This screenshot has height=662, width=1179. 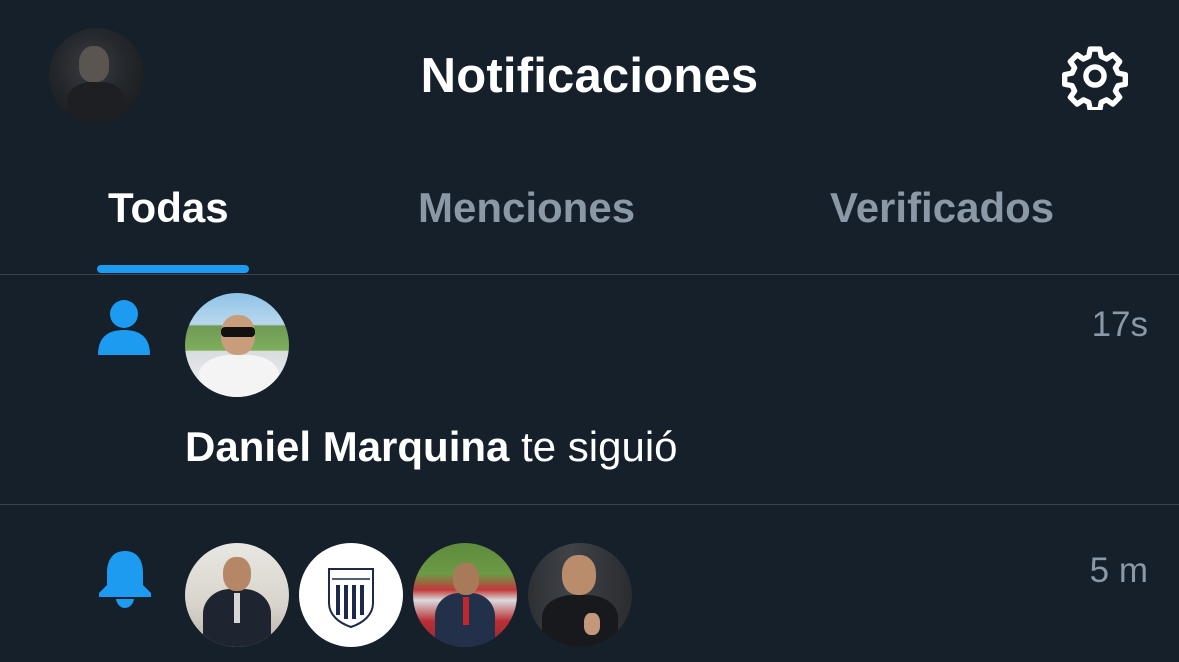 I want to click on gear-icon, so click(x=1095, y=79).